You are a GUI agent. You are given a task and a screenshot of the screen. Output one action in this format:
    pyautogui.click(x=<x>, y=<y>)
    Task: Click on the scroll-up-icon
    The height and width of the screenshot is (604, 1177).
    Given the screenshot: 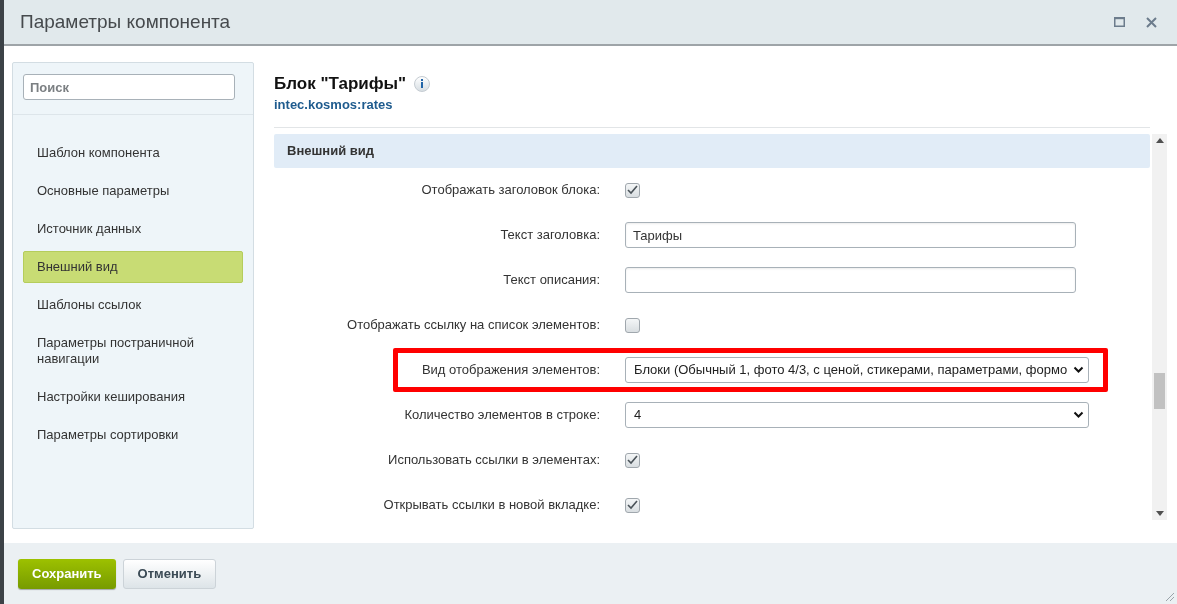 What is the action you would take?
    pyautogui.click(x=1159, y=140)
    